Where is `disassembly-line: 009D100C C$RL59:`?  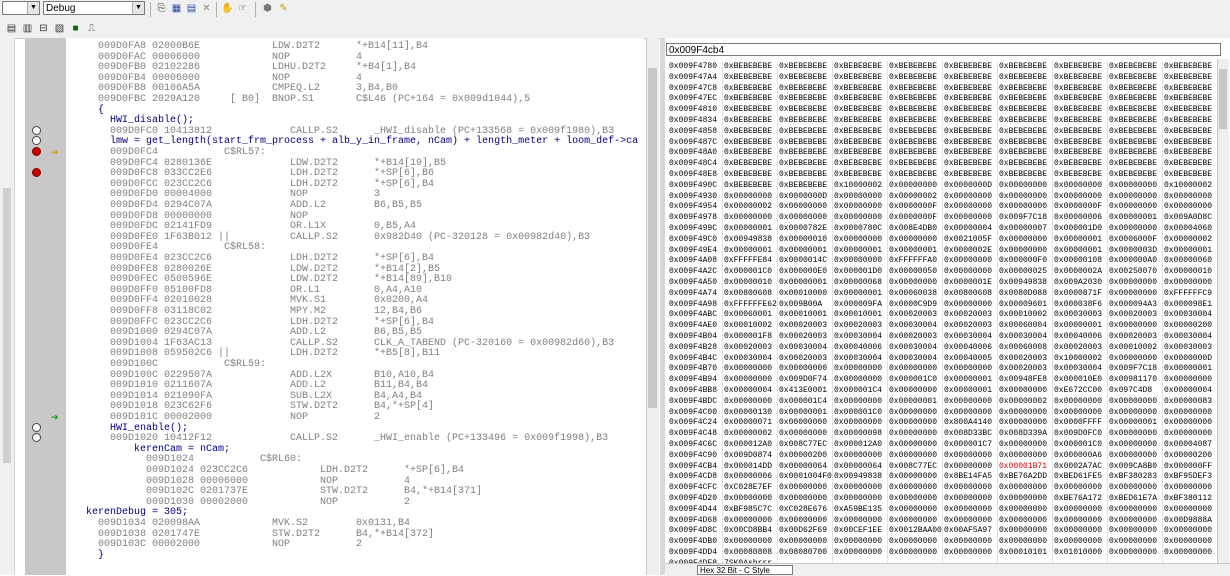 disassembly-line: 009D100C C$RL59: is located at coordinates (188, 364).